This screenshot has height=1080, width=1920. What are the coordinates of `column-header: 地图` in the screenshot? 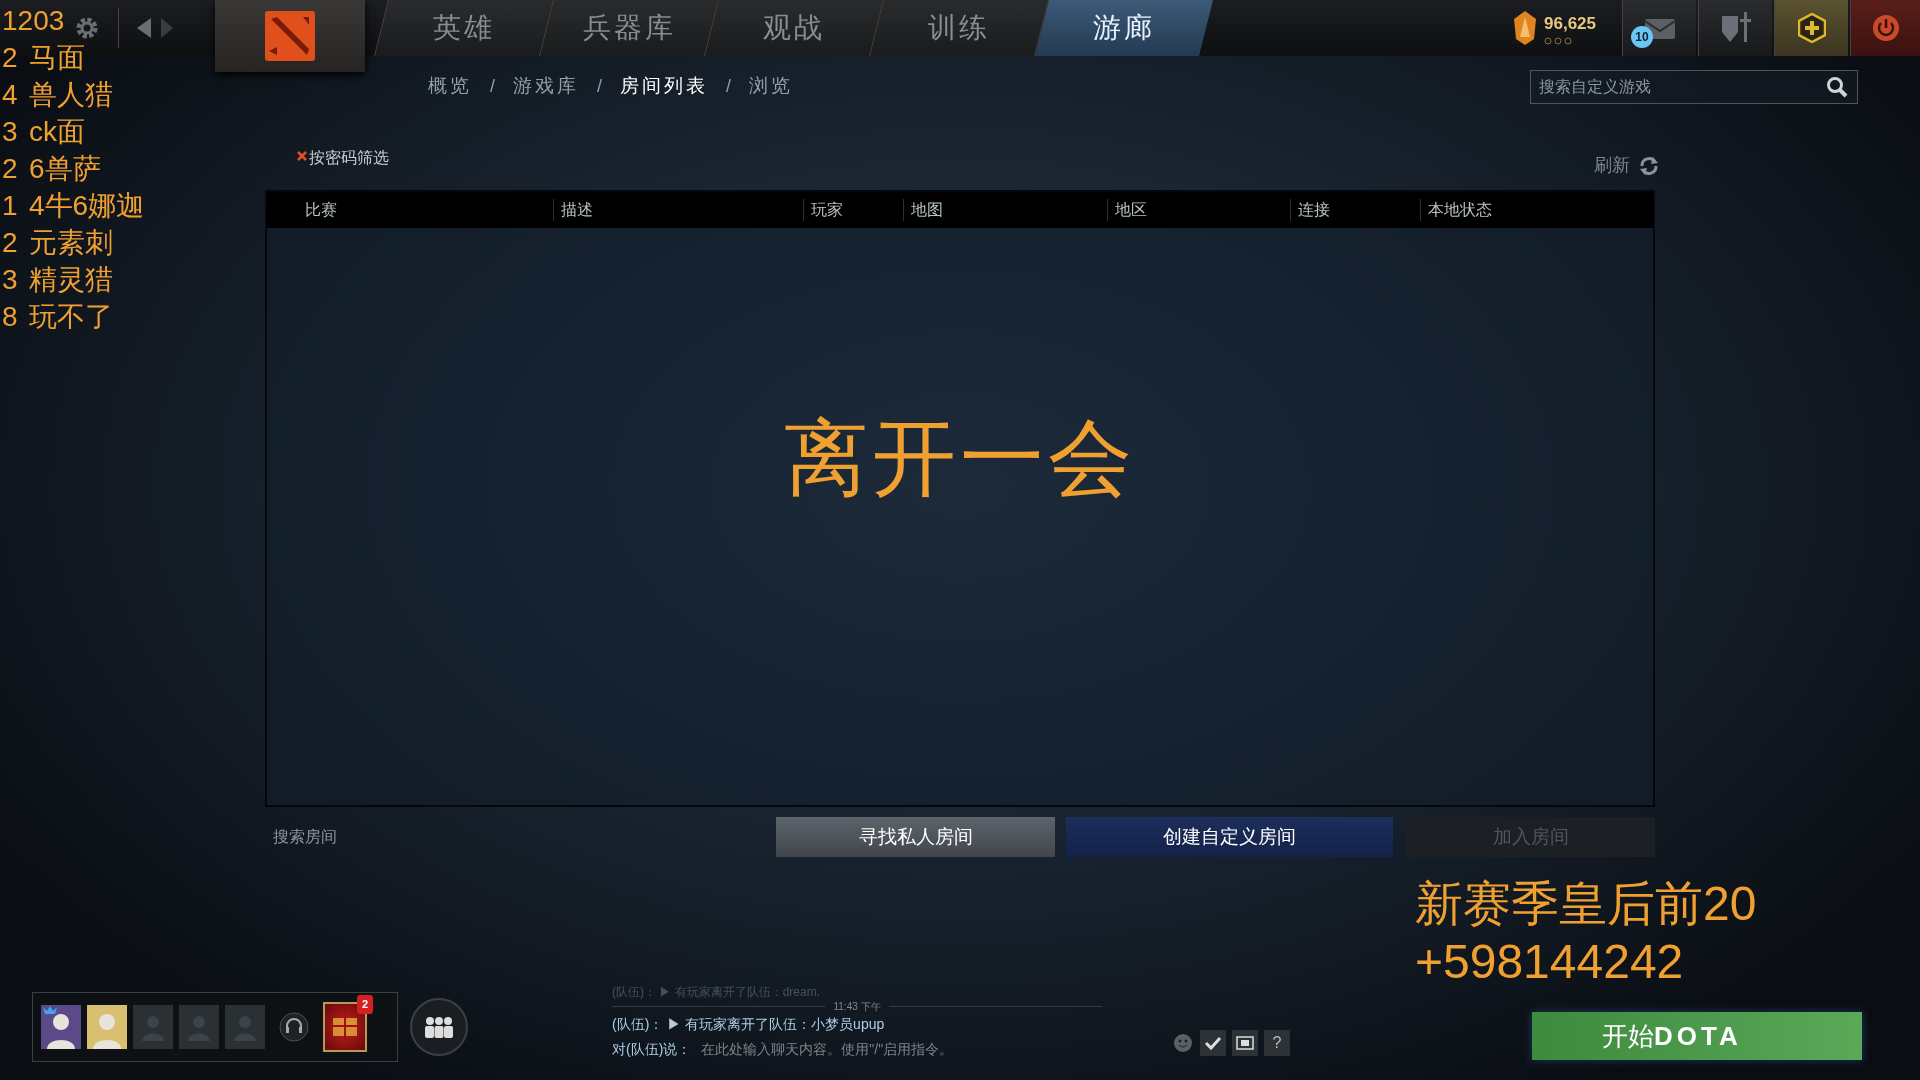 It's located at (1005, 210).